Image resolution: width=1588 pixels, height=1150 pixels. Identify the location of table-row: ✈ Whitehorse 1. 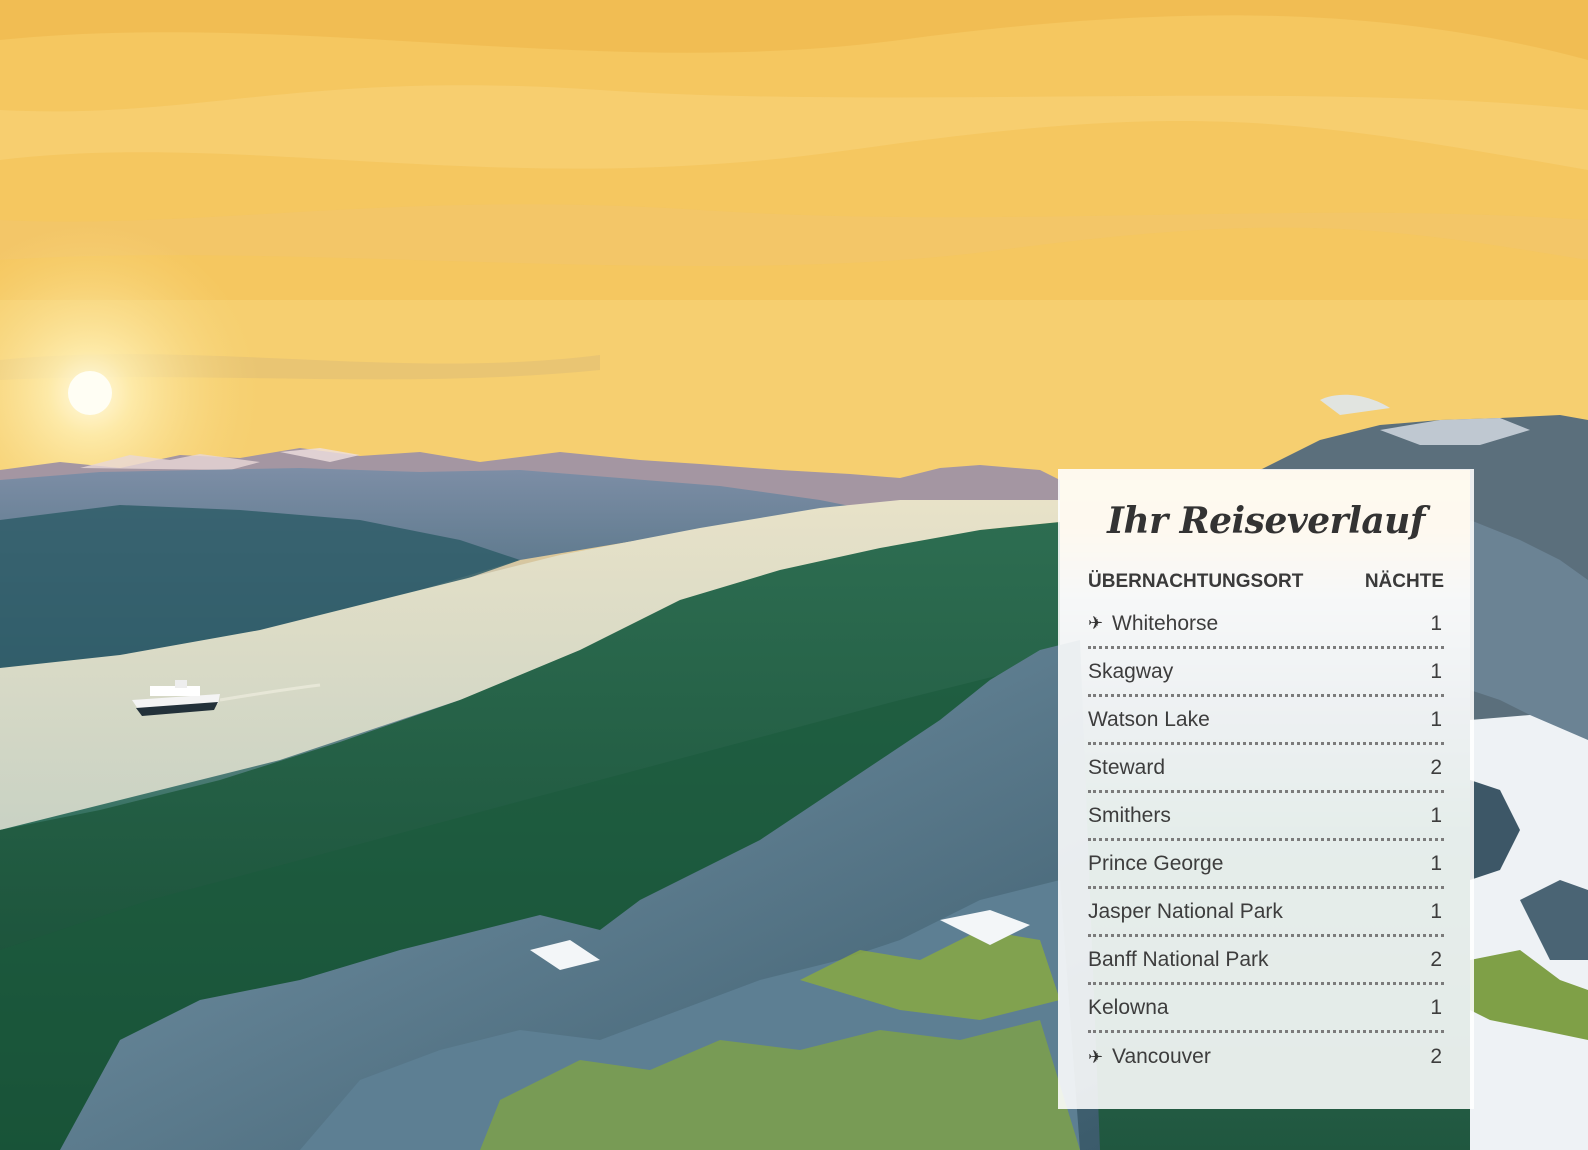
(1266, 625).